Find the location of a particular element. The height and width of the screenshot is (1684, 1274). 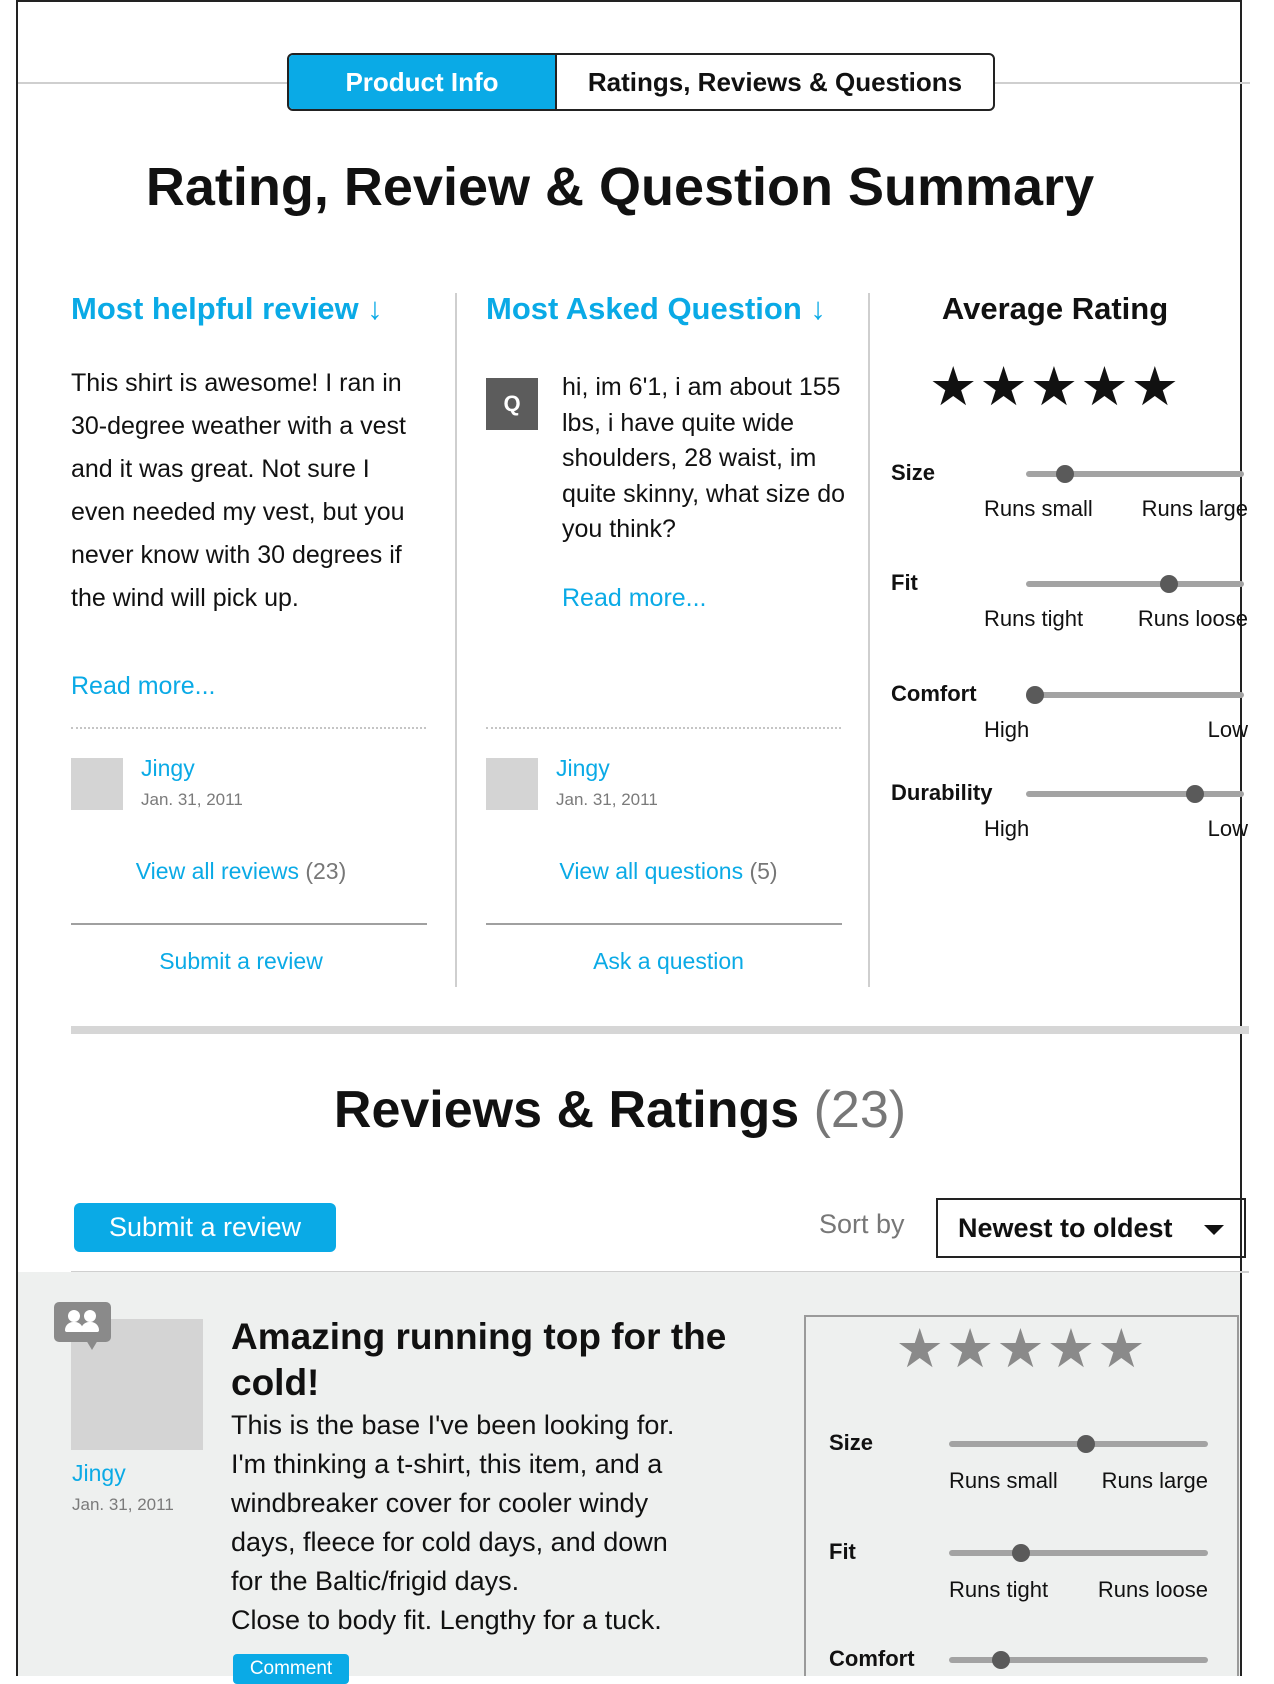

sort-select: Newest to oldest is located at coordinates (1091, 1228).